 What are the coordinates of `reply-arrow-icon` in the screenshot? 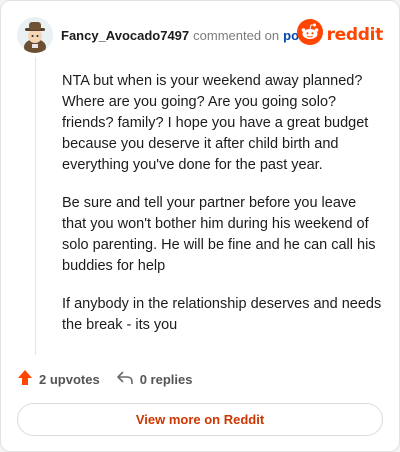 It's located at (125, 379).